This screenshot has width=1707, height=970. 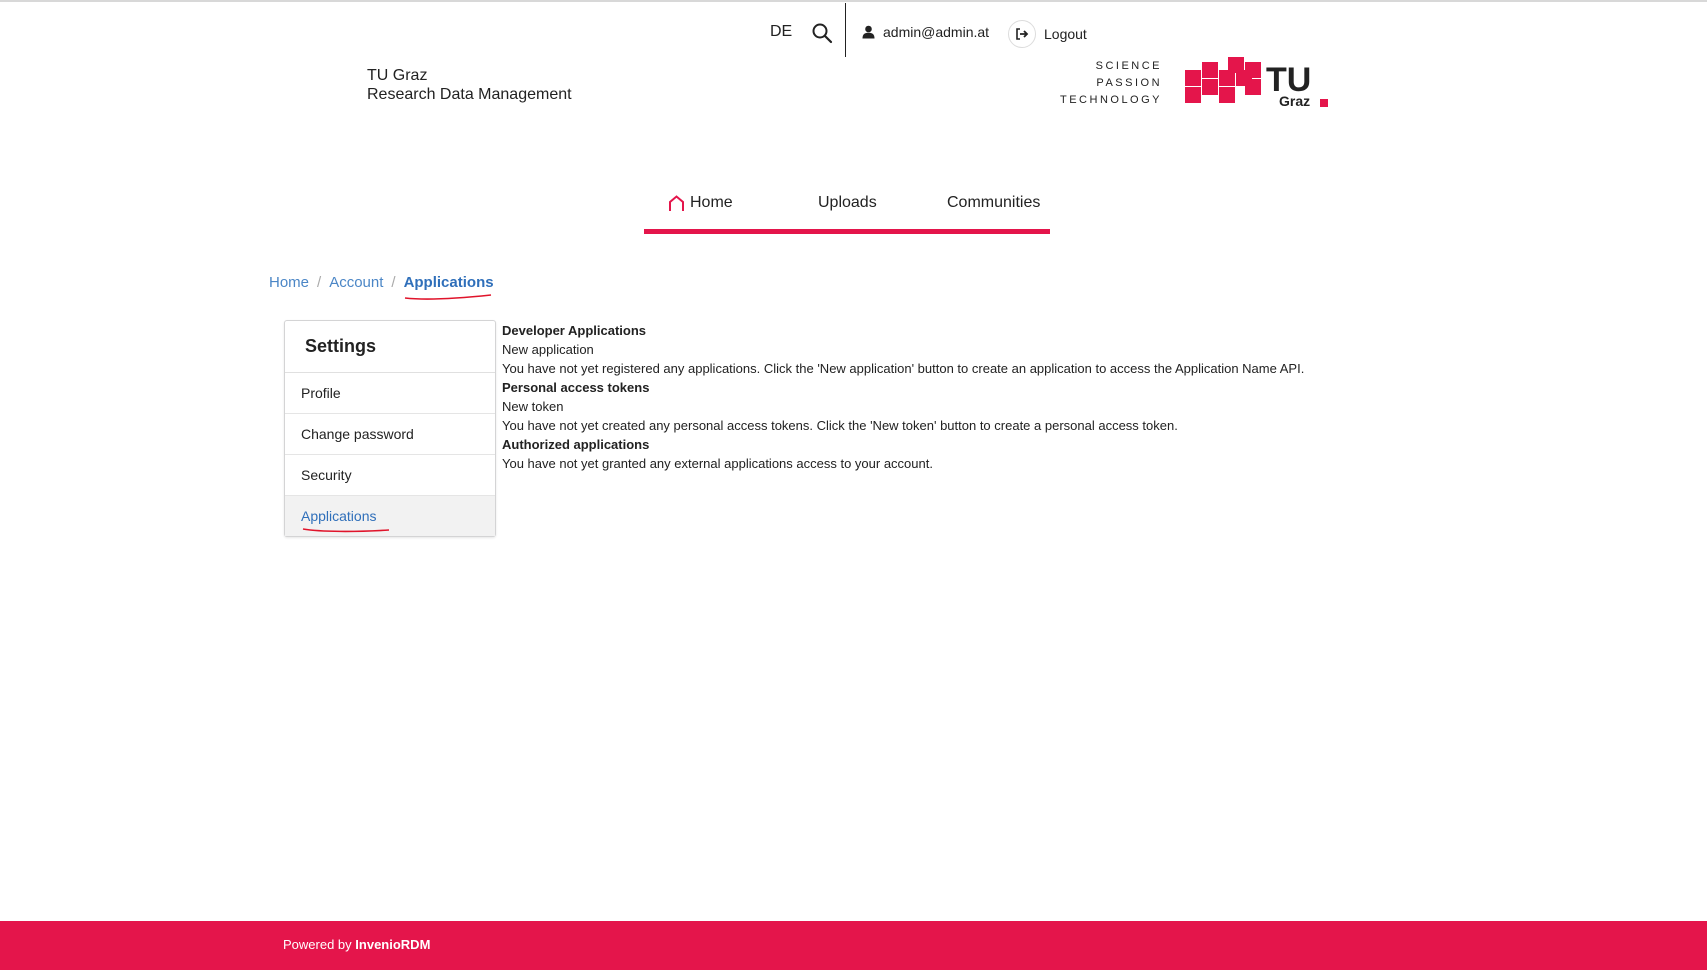 I want to click on tu-graz-logo: TU Graz, so click(x=1257, y=84).